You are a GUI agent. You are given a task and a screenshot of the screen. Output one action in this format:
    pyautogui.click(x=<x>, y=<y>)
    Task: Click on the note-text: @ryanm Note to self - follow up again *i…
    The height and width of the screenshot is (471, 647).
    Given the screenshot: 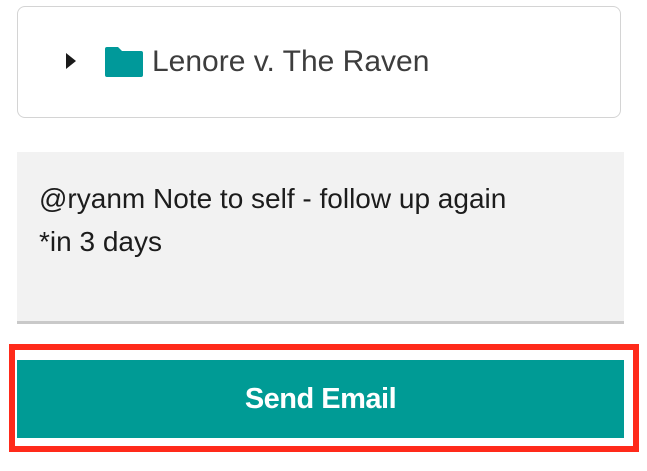 What is the action you would take?
    pyautogui.click(x=273, y=220)
    